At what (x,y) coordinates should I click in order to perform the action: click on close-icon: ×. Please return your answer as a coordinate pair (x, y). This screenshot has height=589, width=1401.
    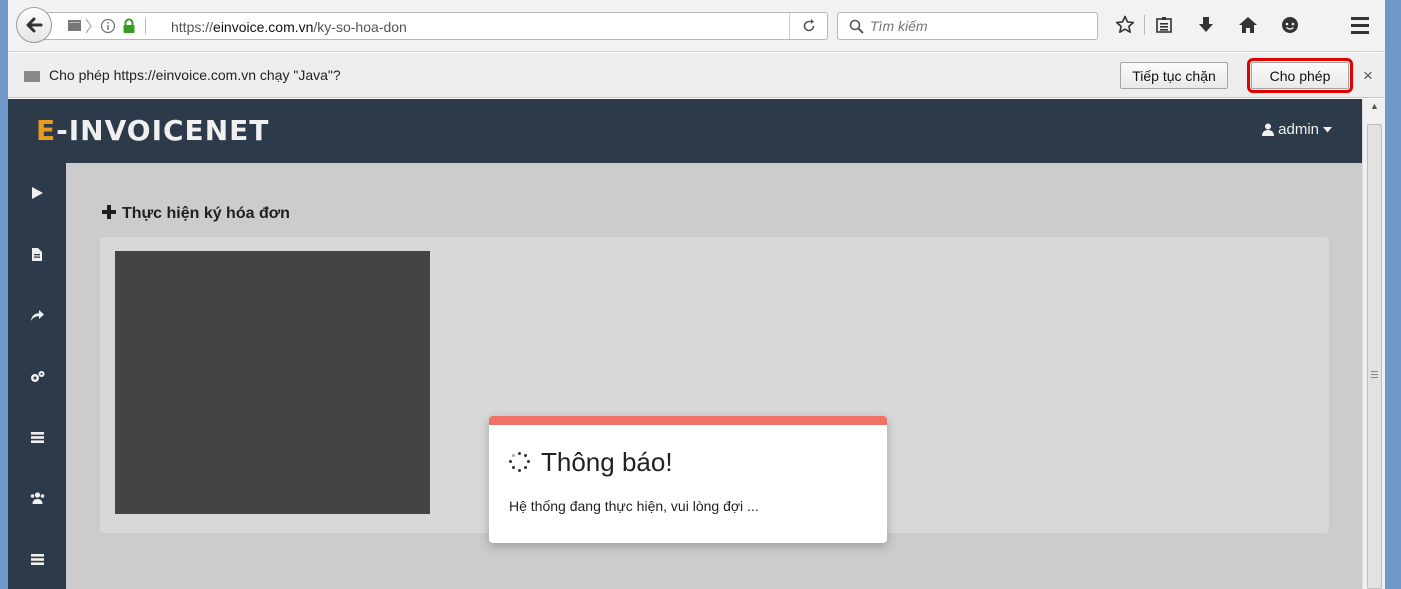
    Looking at the image, I should click on (1368, 76).